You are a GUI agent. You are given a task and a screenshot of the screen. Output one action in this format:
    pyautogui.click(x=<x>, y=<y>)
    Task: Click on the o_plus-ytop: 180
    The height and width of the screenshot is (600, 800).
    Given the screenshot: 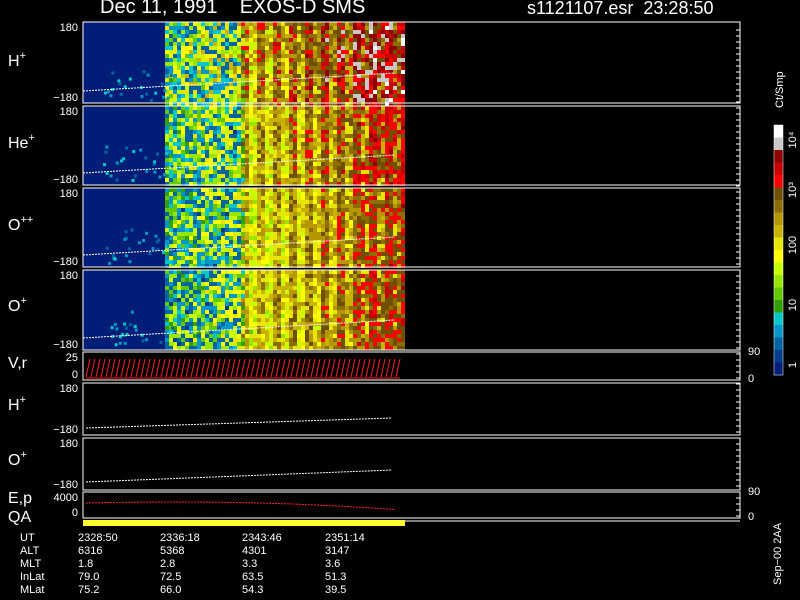 What is the action you would take?
    pyautogui.click(x=69, y=276)
    